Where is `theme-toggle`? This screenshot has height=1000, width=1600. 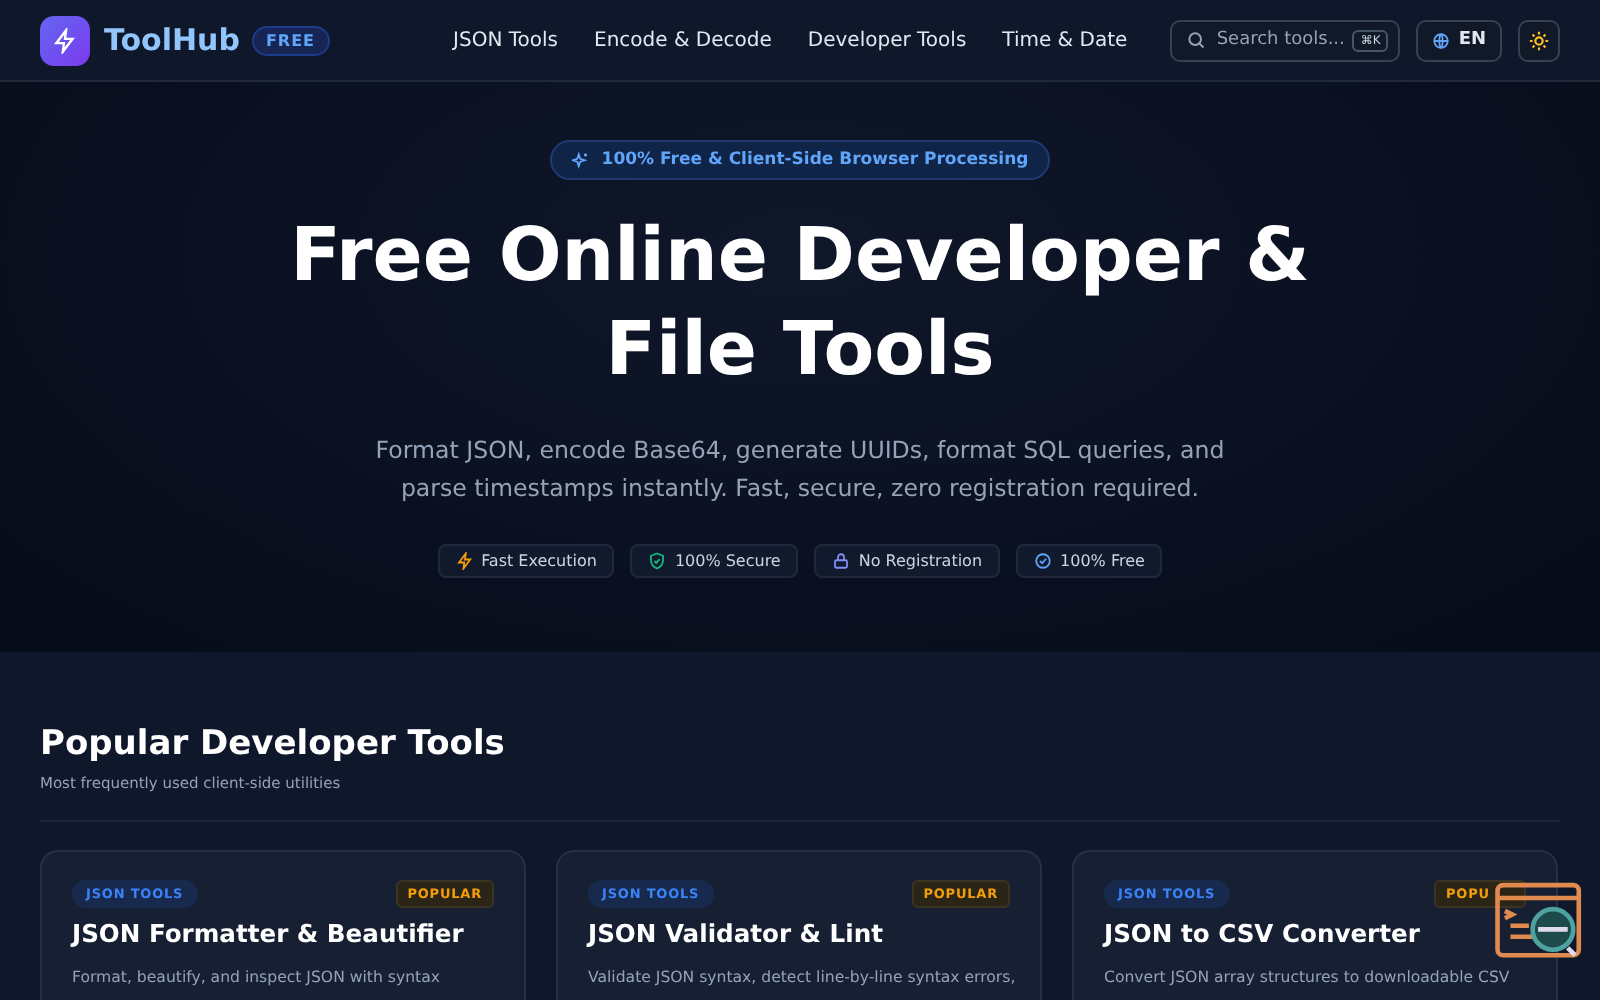 theme-toggle is located at coordinates (1539, 40).